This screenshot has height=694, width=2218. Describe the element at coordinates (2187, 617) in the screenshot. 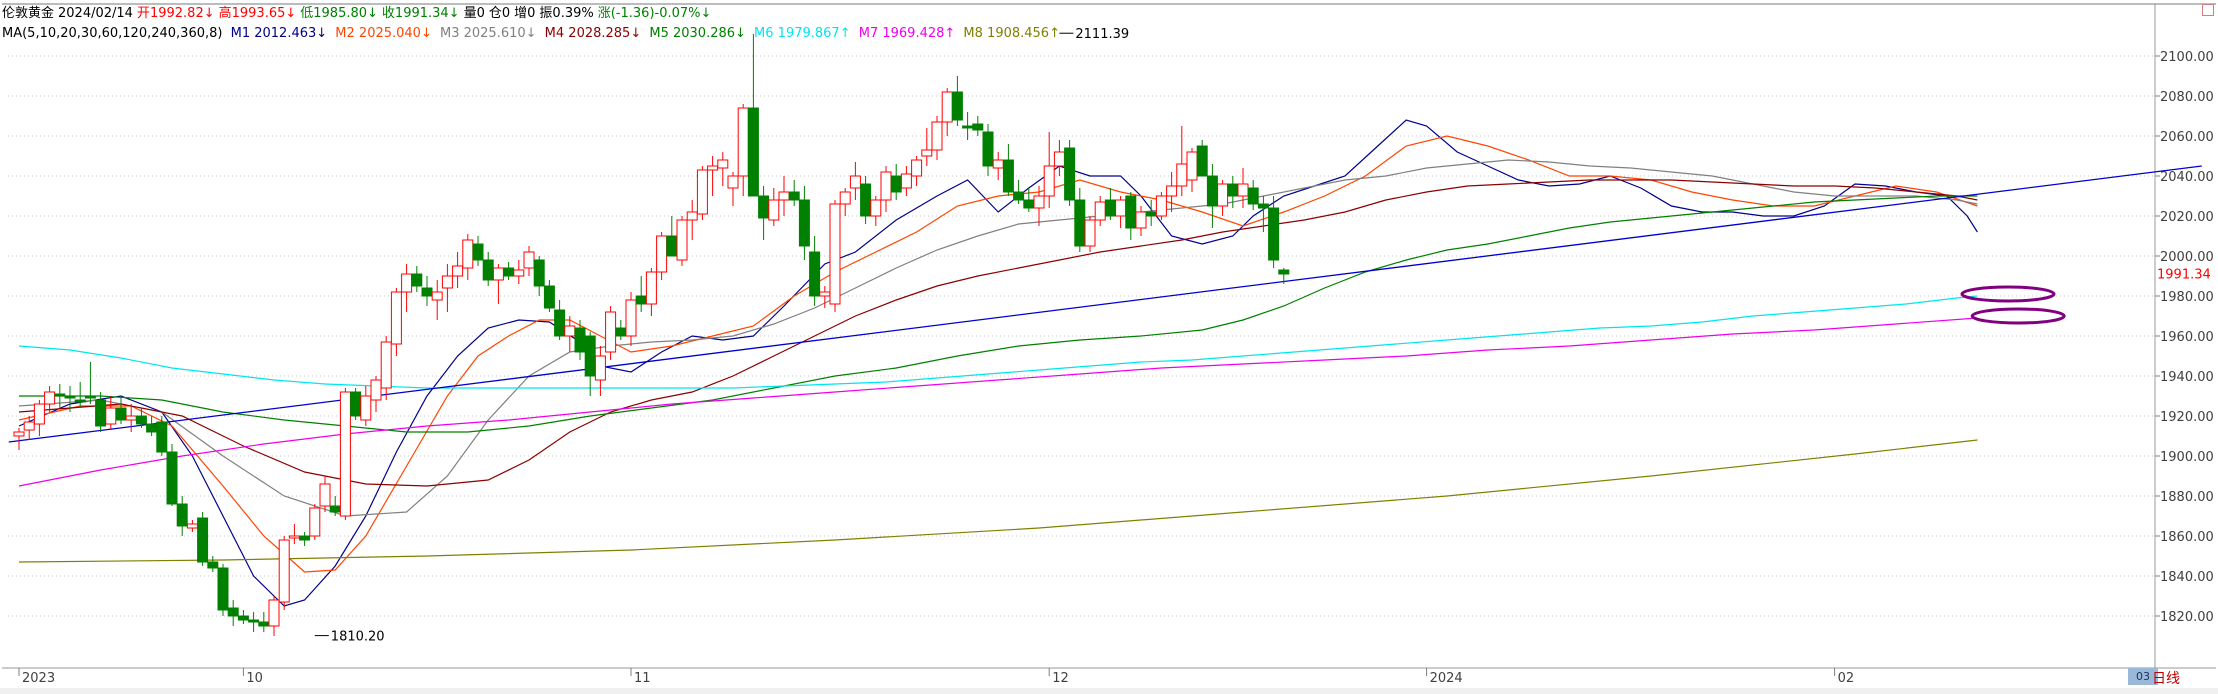

I see `y-tick-label: 1820.00` at that location.